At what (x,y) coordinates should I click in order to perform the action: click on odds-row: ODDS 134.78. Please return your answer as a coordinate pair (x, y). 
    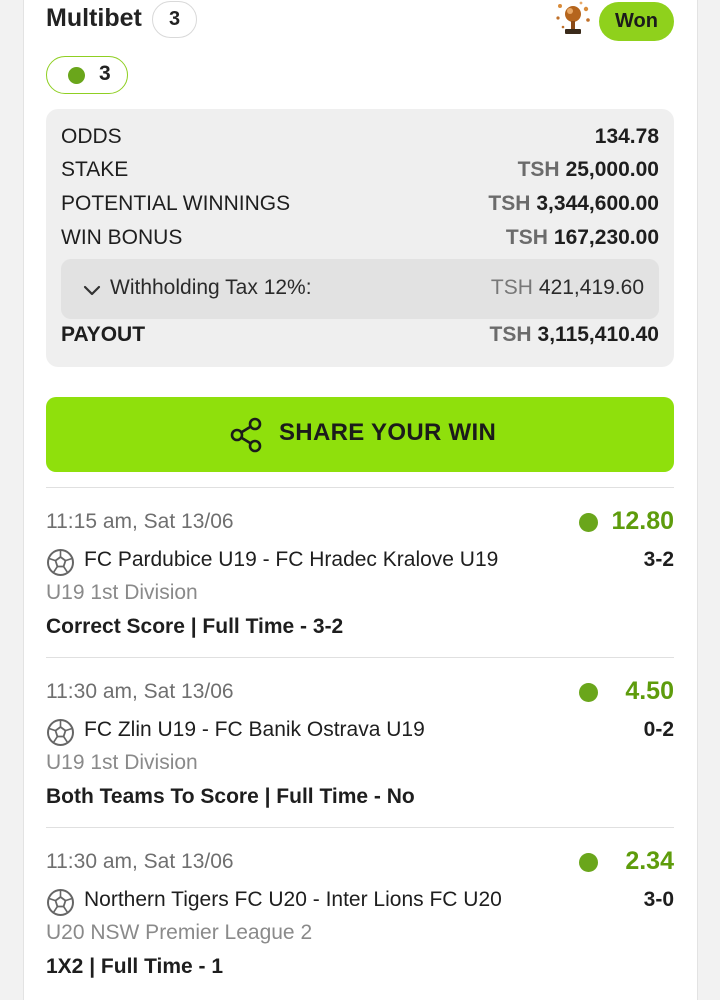
    Looking at the image, I should click on (360, 140).